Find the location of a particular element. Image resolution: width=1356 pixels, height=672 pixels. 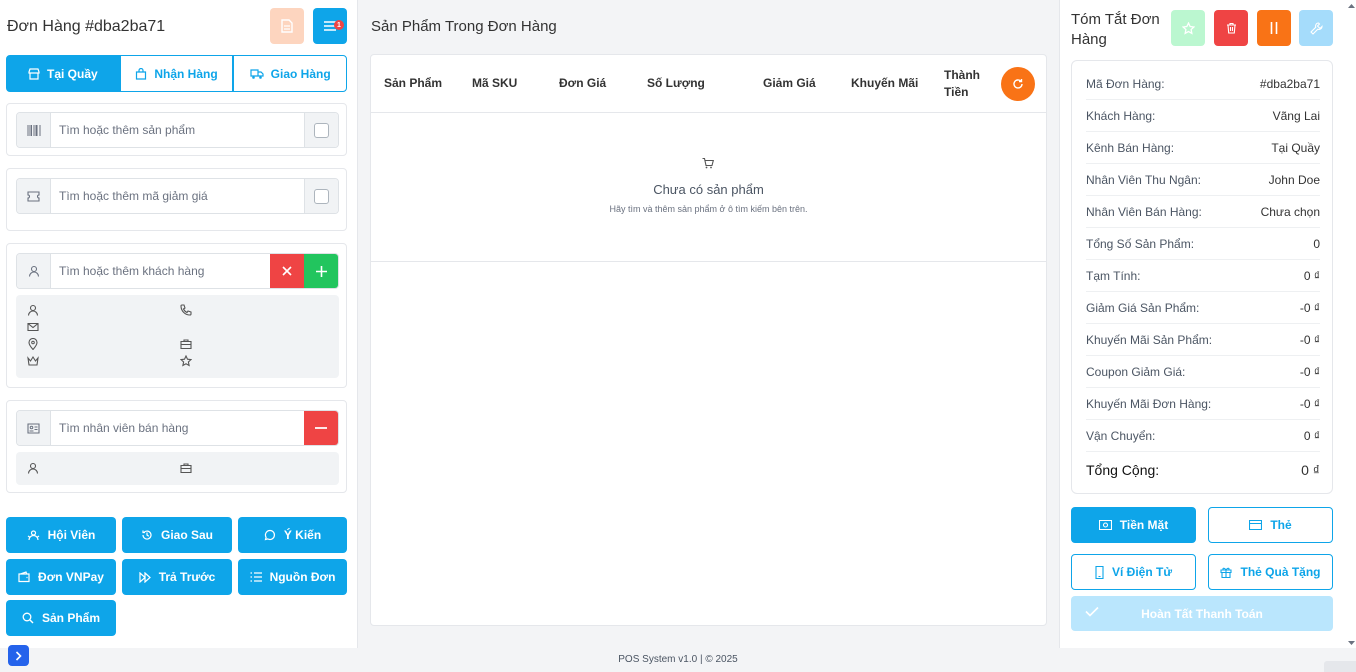

phone-icon is located at coordinates (186, 310).